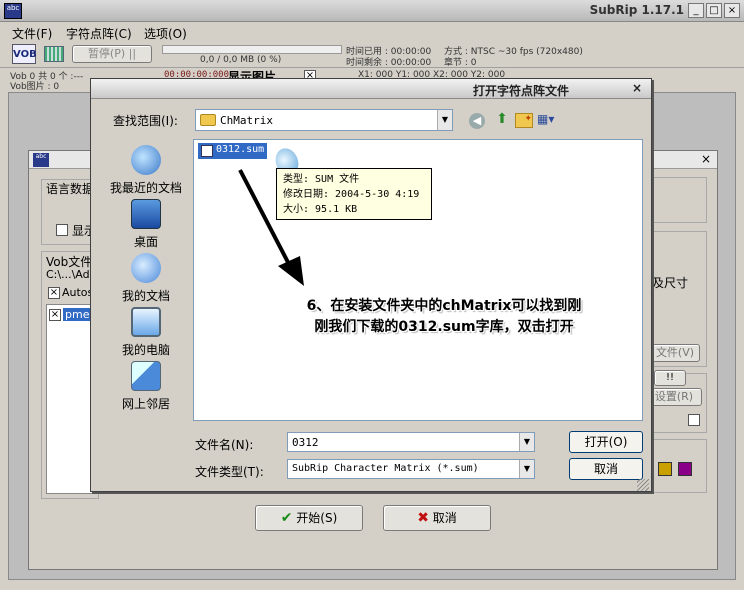 Image resolution: width=744 pixels, height=590 pixels. Describe the element at coordinates (145, 404) in the screenshot. I see `place-network-label: 网上邻居` at that location.